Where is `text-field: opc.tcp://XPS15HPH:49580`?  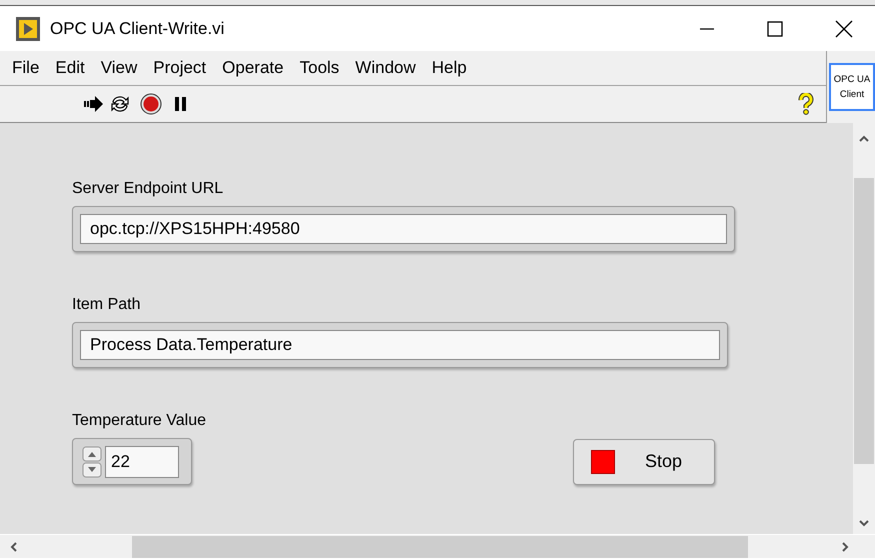
text-field: opc.tcp://XPS15HPH:49580 is located at coordinates (403, 229).